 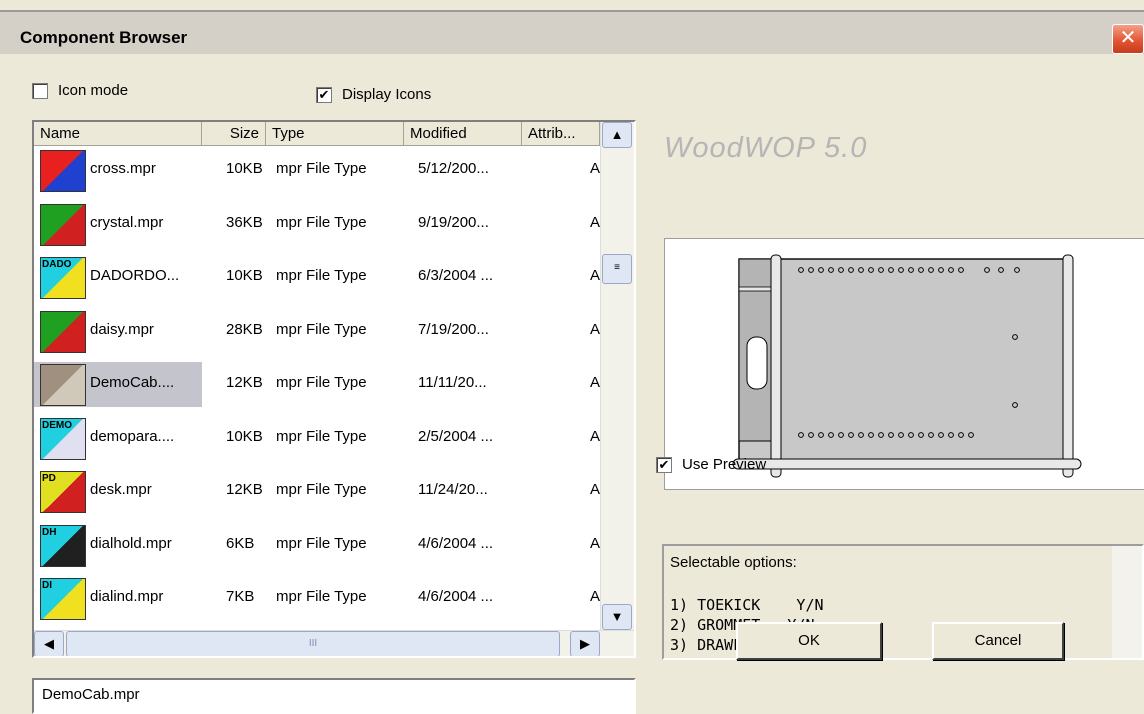 I want to click on title-bar: Component Browser ✕, so click(x=572, y=32).